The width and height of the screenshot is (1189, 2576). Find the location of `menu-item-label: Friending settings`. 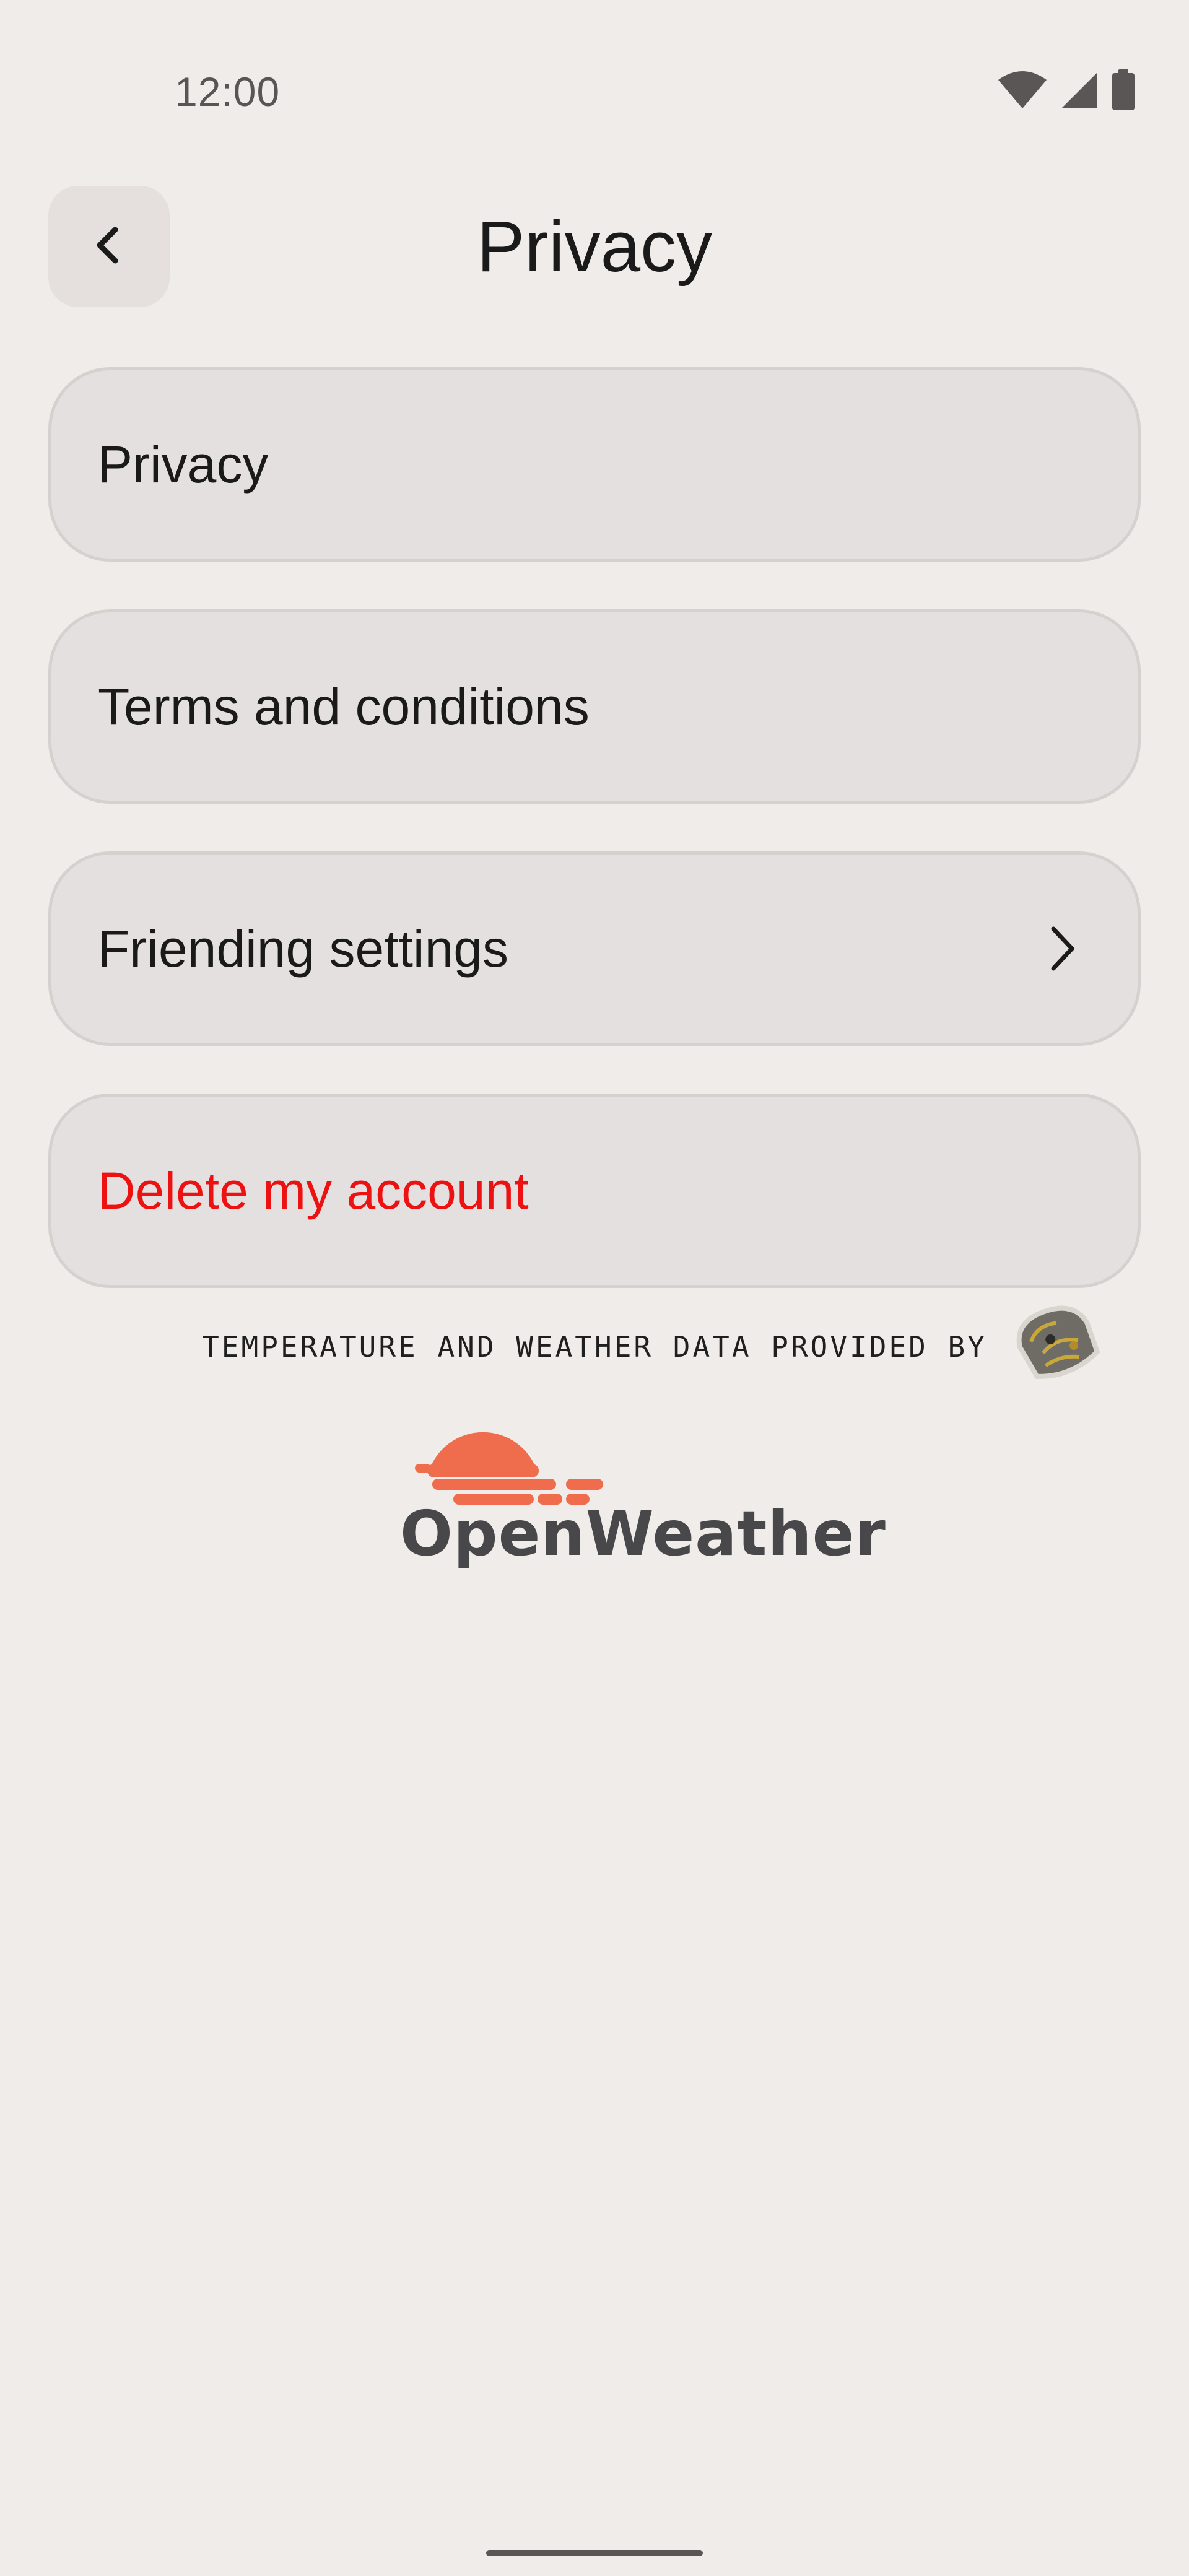

menu-item-label: Friending settings is located at coordinates (303, 949).